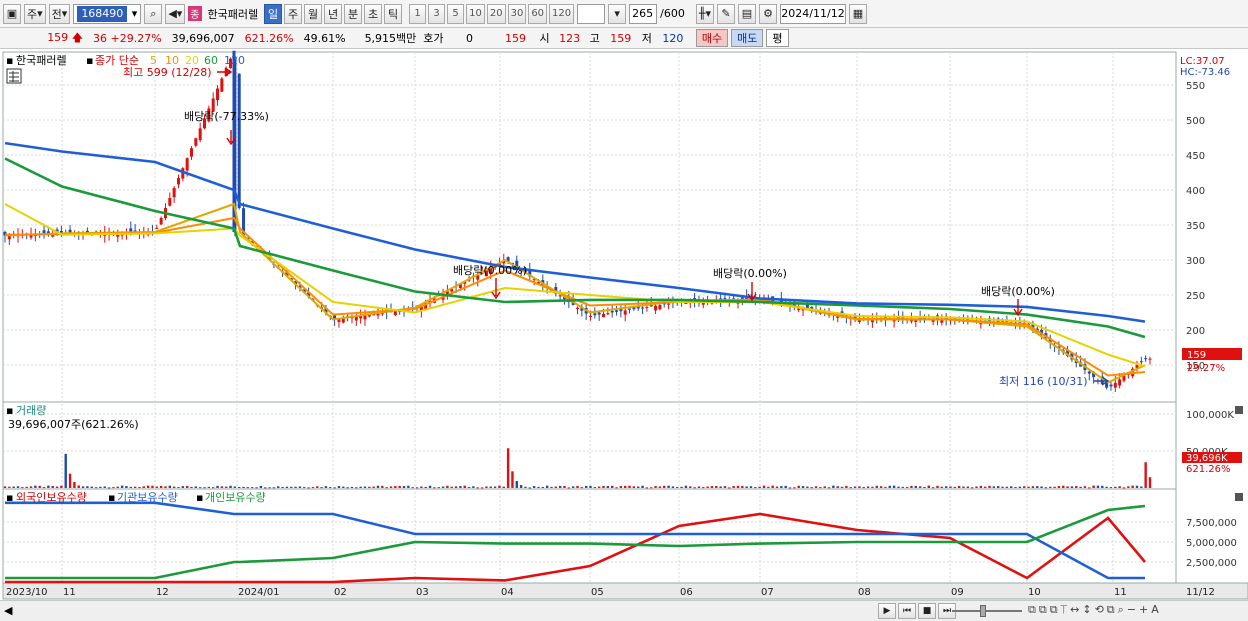  What do you see at coordinates (340, 592) in the screenshot?
I see `x-tick-label: 02` at bounding box center [340, 592].